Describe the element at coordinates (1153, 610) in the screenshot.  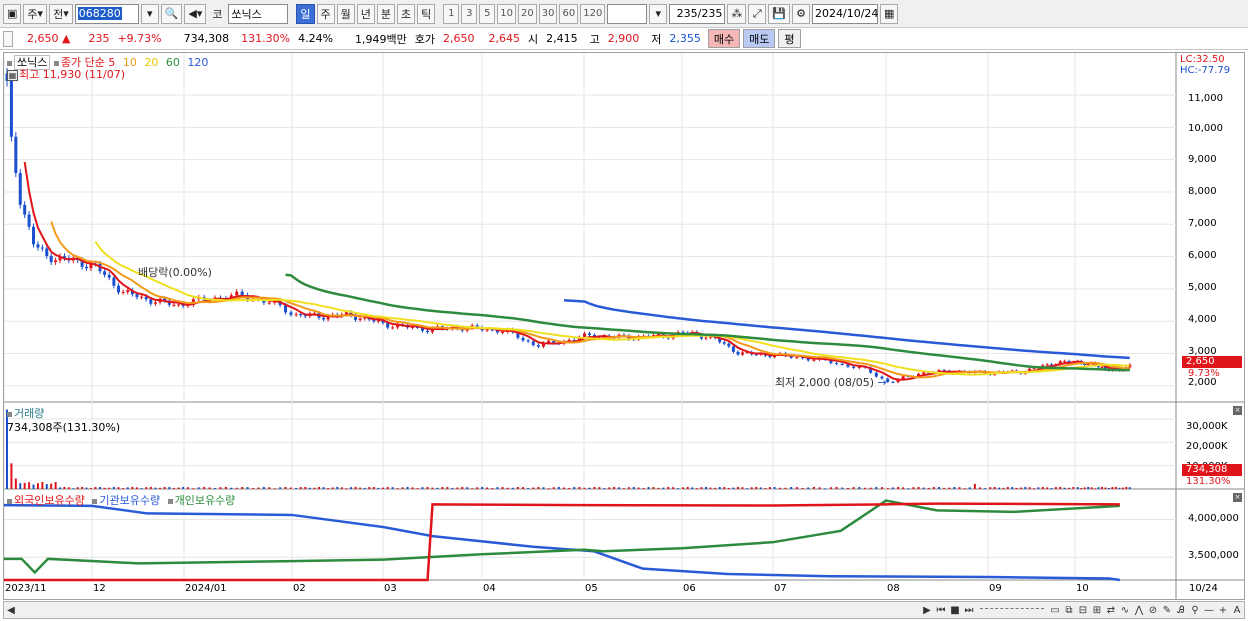
I see `indicator-icon: ⊘` at that location.